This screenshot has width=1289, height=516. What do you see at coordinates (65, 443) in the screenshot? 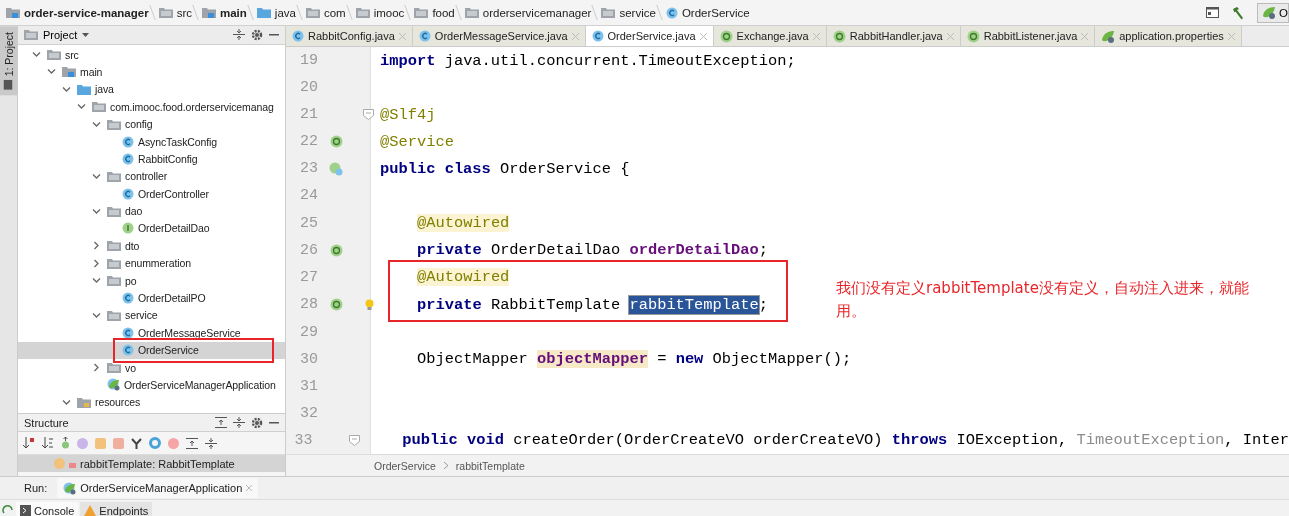
I see `inherited-icon` at bounding box center [65, 443].